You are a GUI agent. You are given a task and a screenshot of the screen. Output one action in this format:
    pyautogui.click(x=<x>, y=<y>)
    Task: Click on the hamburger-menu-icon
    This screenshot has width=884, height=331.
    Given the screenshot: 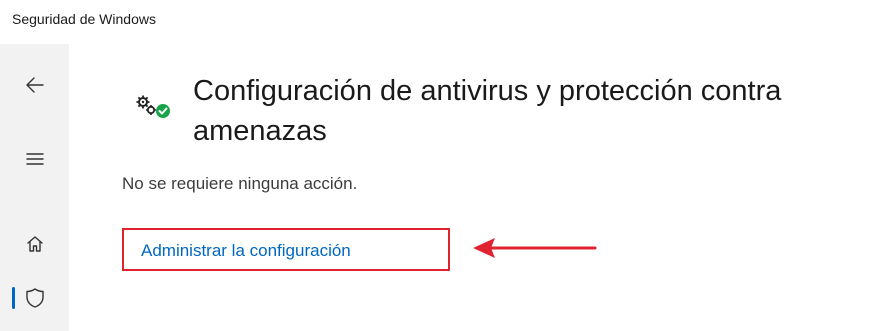 What is the action you would take?
    pyautogui.click(x=34, y=159)
    